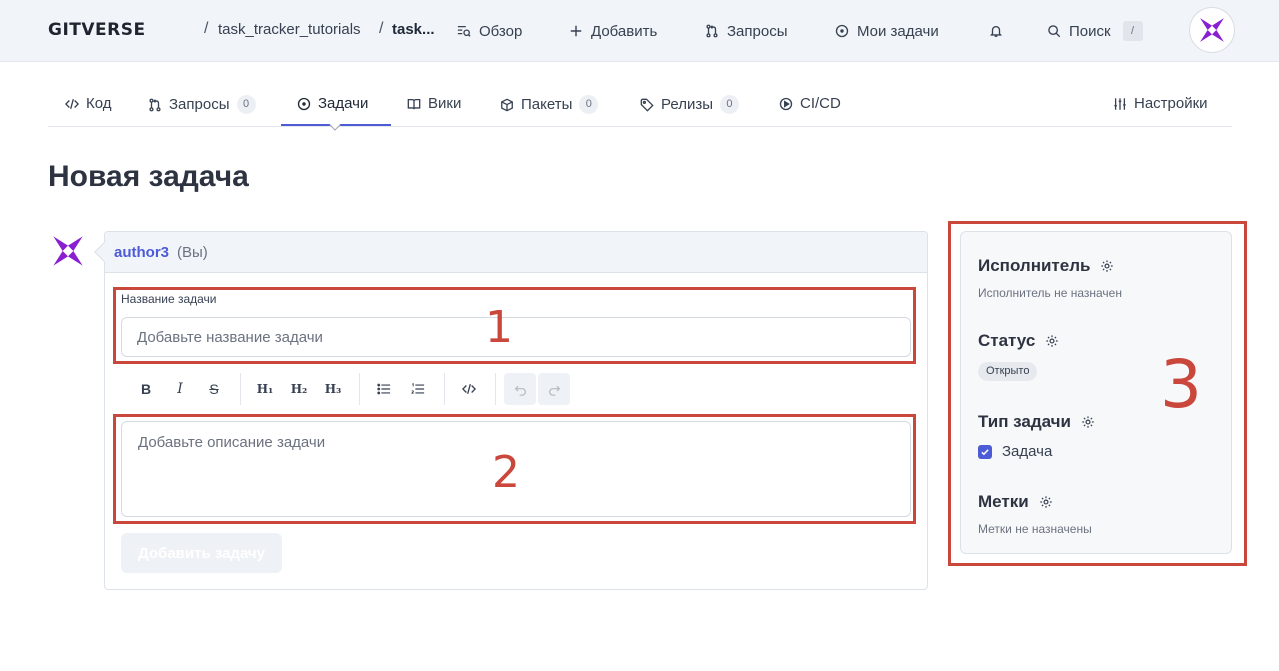  I want to click on settings-sliders-icon, so click(1120, 103).